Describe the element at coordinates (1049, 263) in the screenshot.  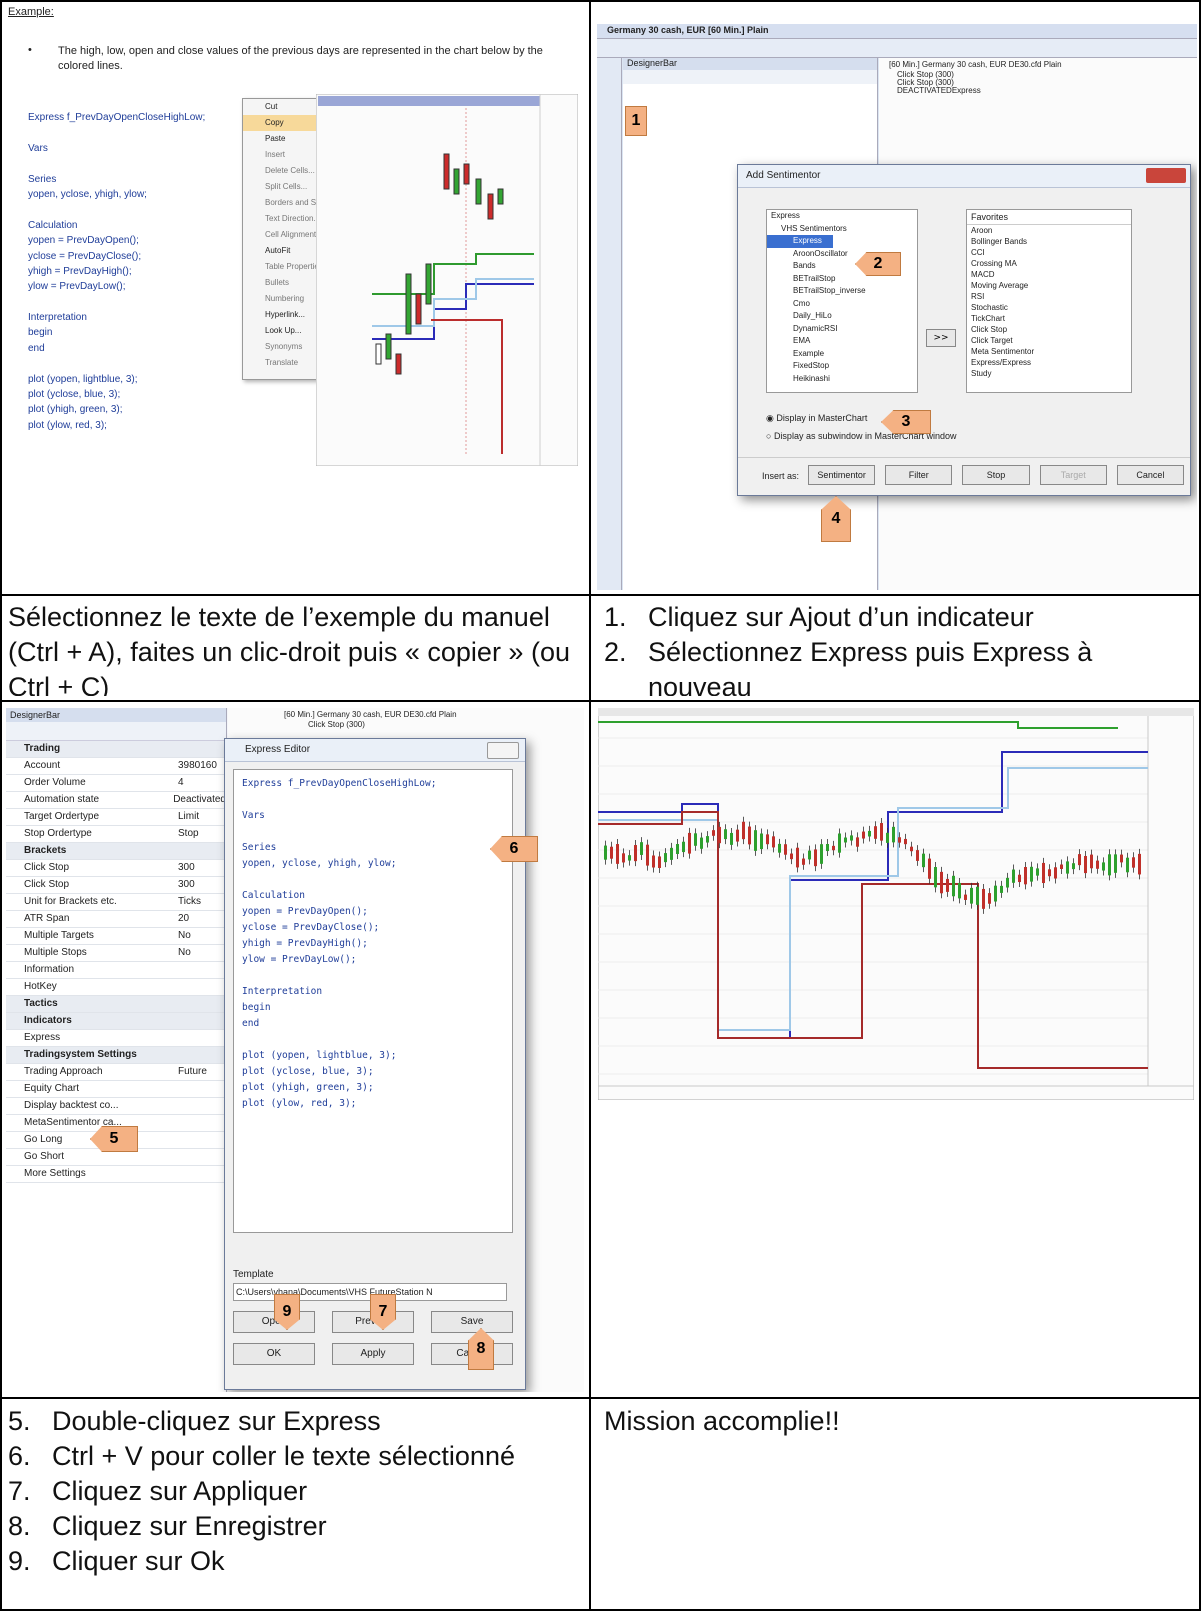
I see `favorite-item: Crossing MA` at that location.